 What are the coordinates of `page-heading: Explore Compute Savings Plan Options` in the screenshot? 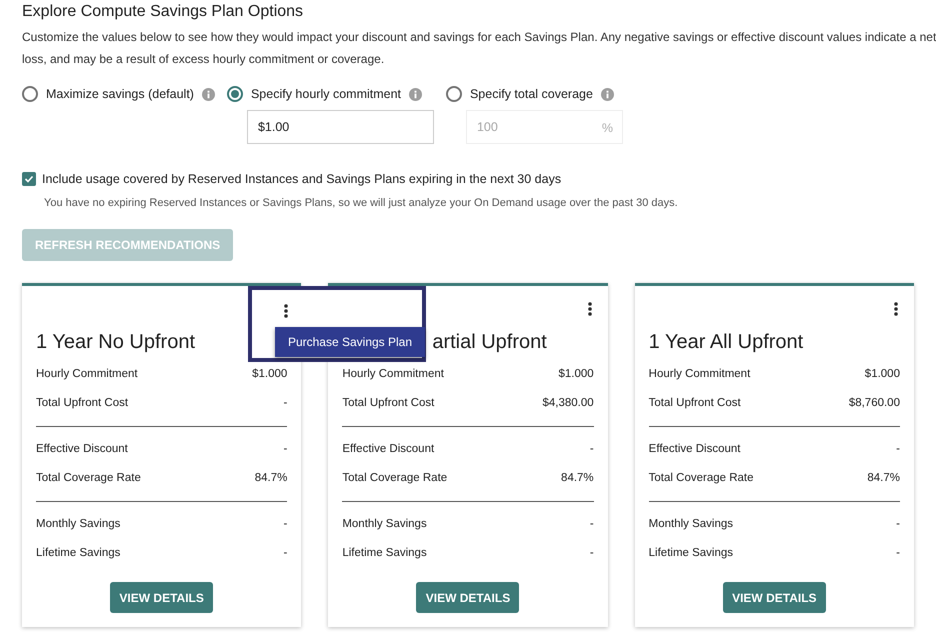 It's located at (163, 12).